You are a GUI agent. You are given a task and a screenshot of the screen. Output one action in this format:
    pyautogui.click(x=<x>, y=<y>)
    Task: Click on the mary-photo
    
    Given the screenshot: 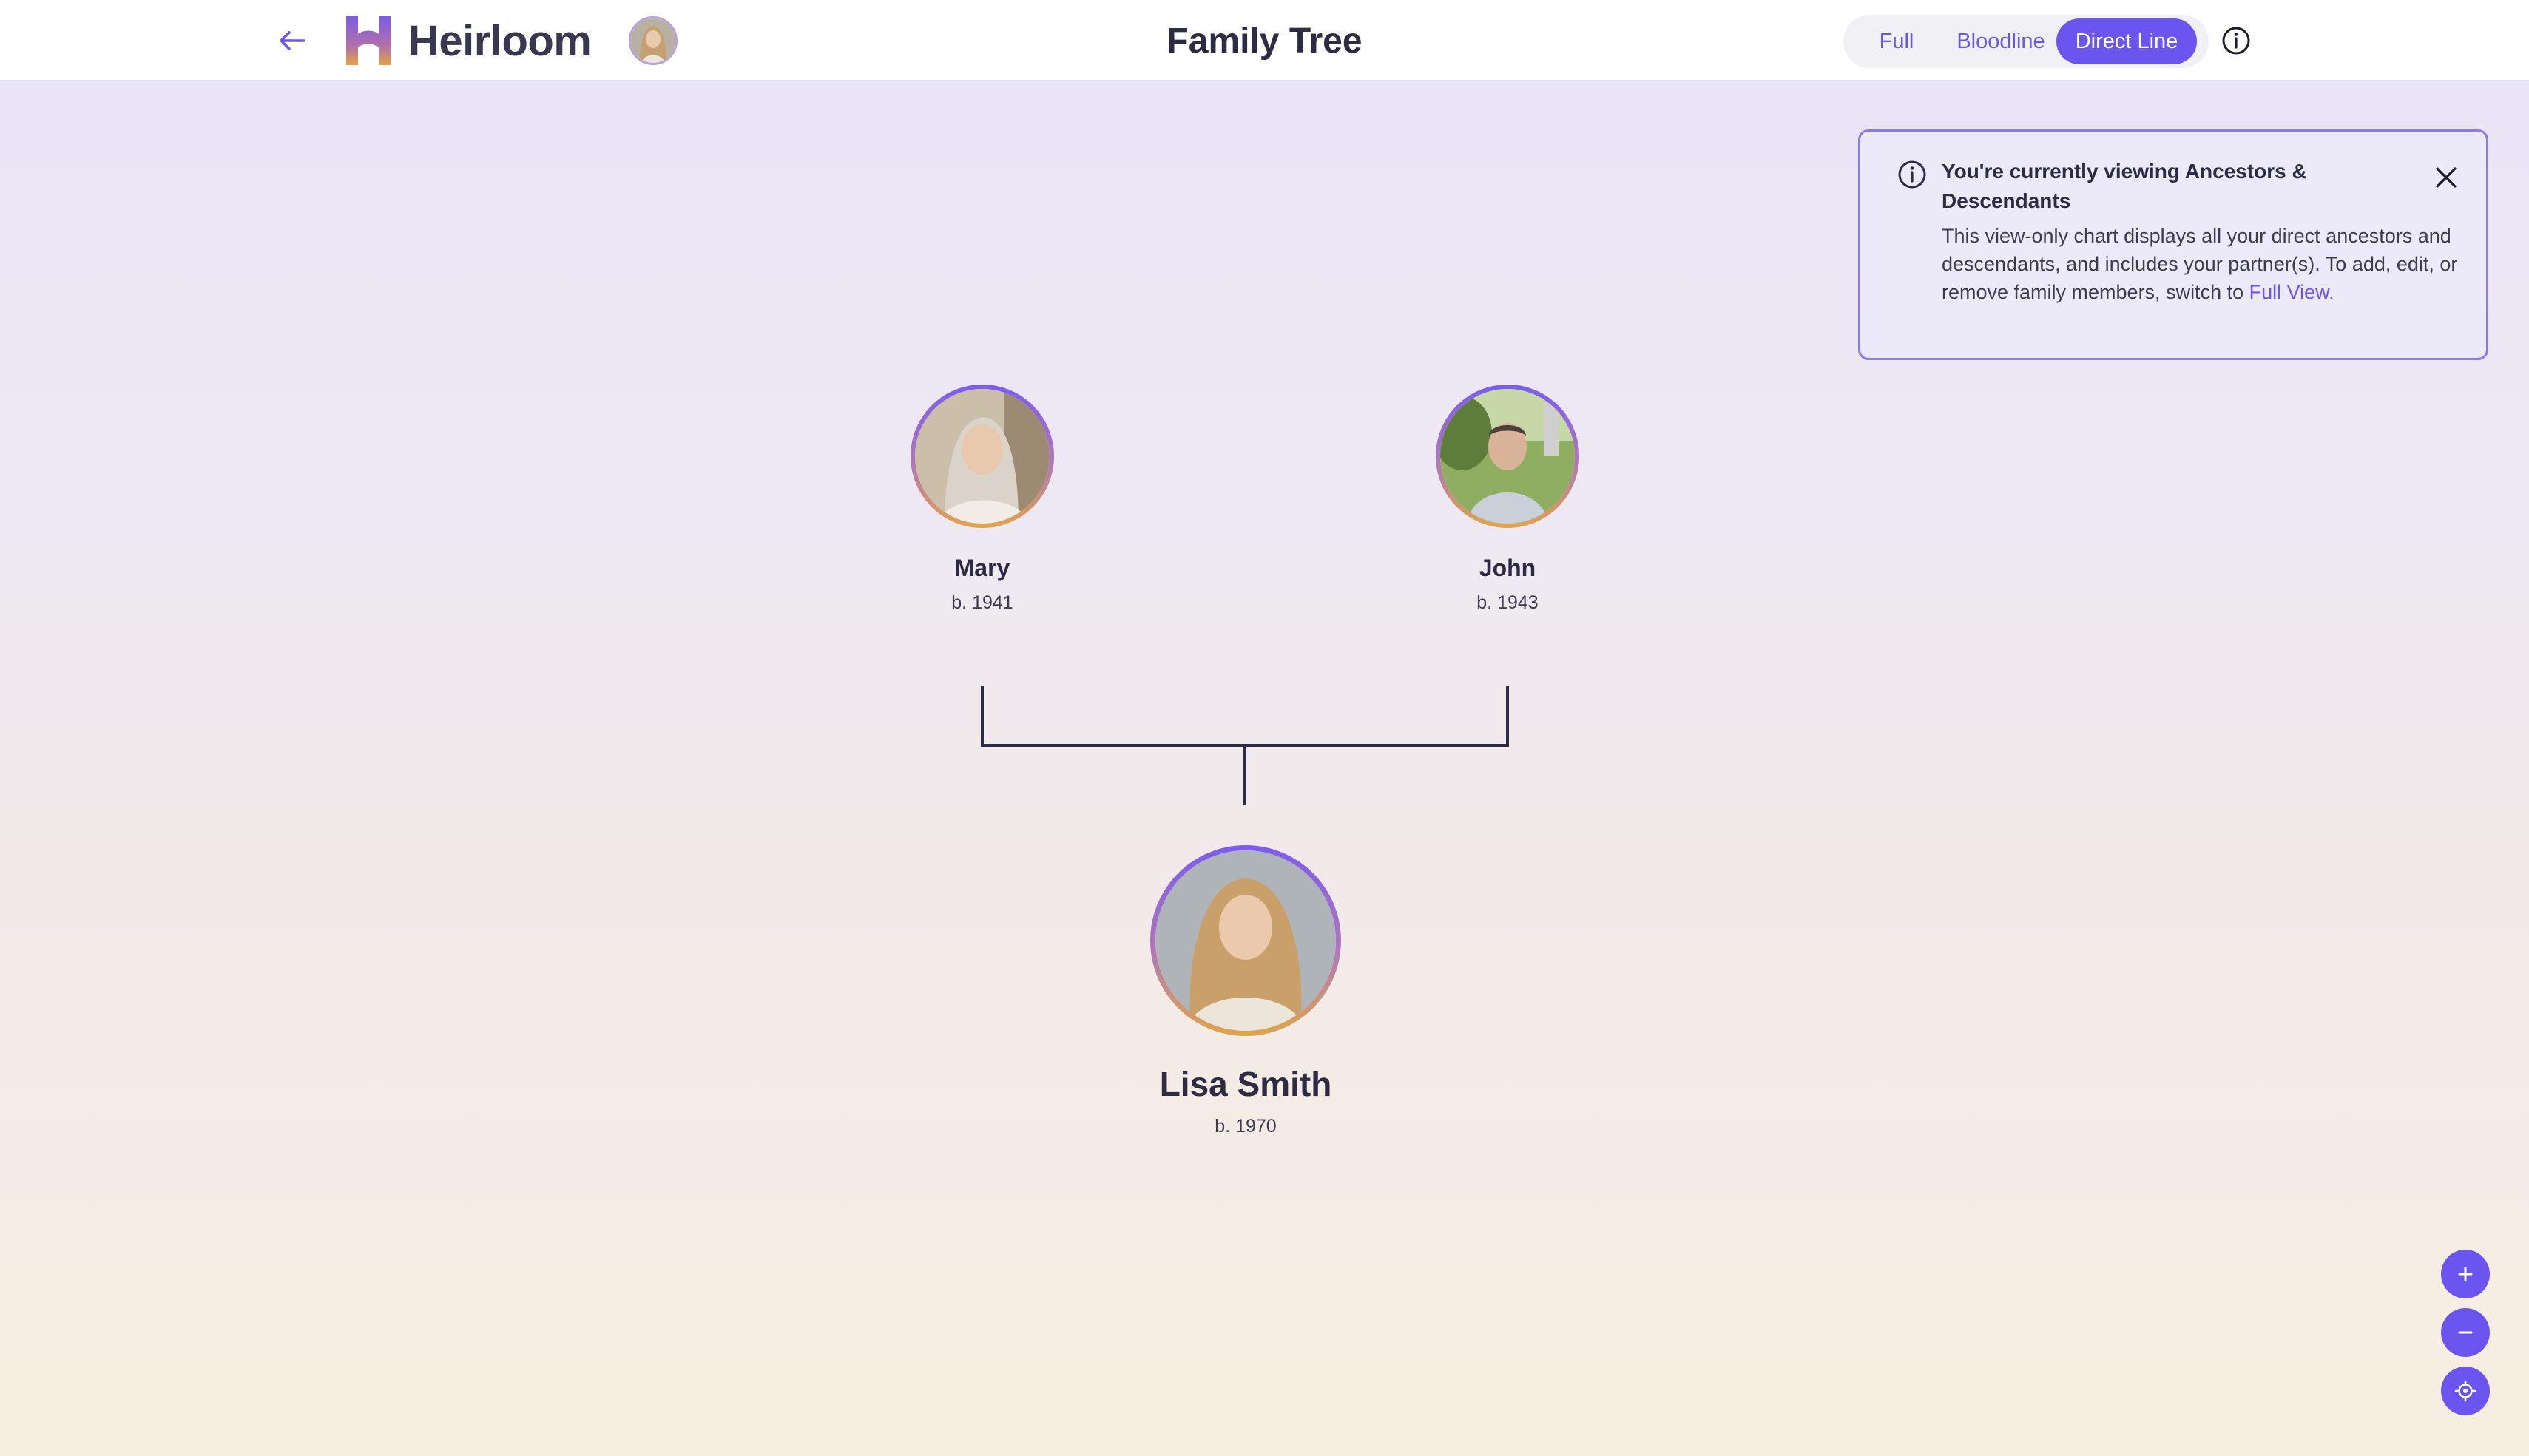 What is the action you would take?
    pyautogui.click(x=982, y=457)
    